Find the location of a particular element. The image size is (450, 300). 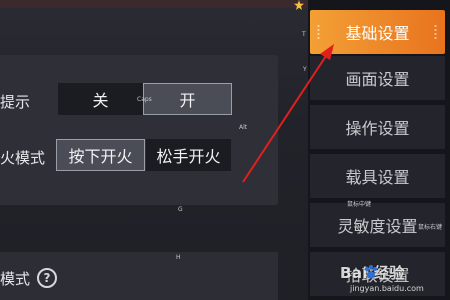

sidebar-item-graphics: 画面设置 is located at coordinates (377, 78).